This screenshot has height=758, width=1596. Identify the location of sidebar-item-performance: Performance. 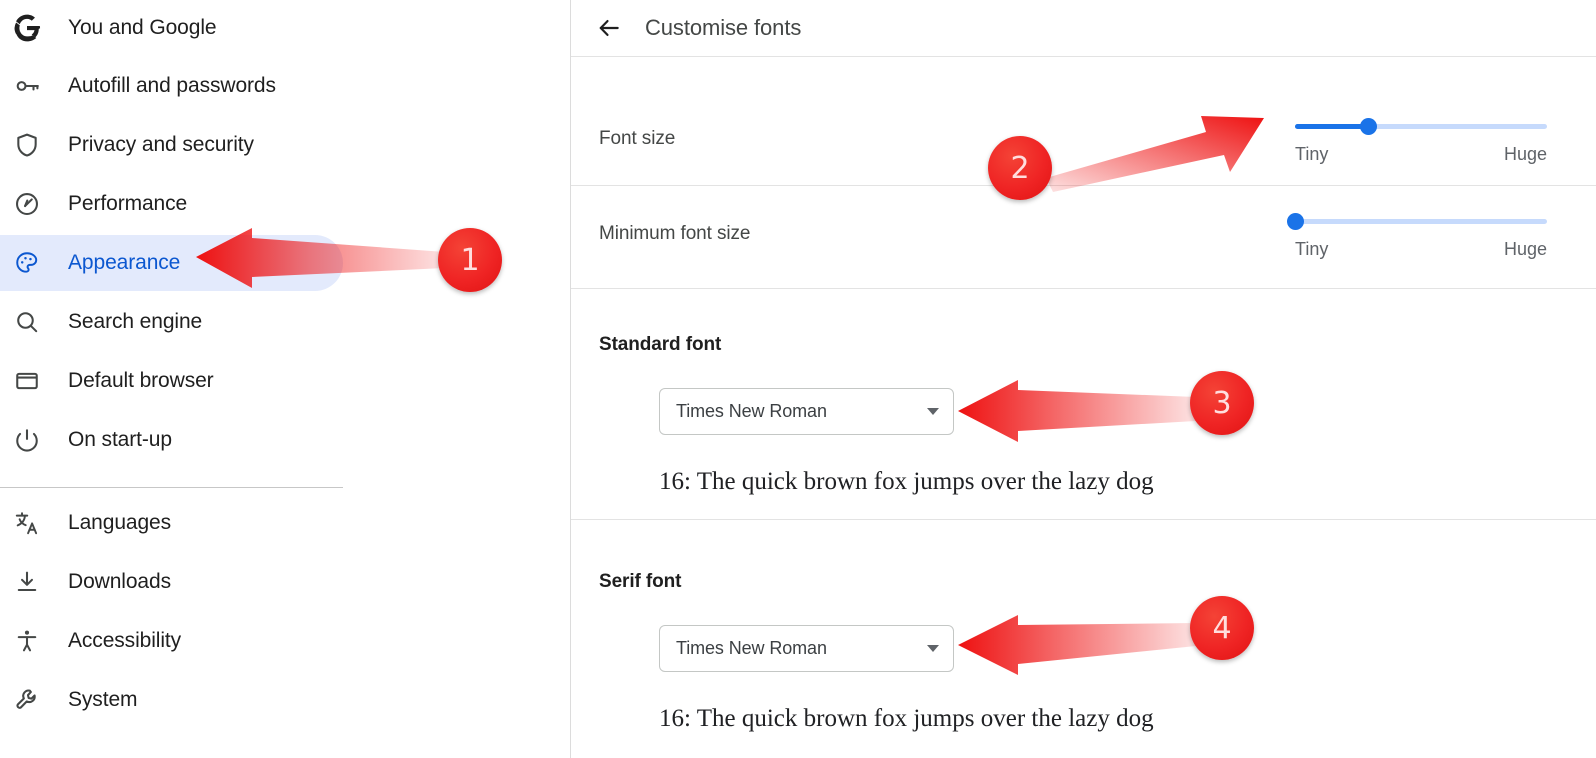
(171, 204).